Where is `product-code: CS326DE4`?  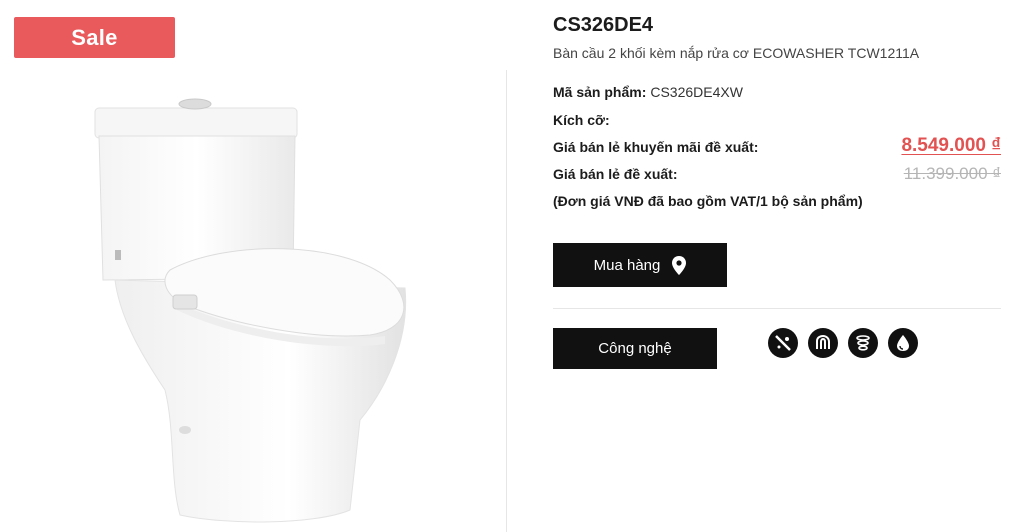
product-code: CS326DE4 is located at coordinates (603, 25).